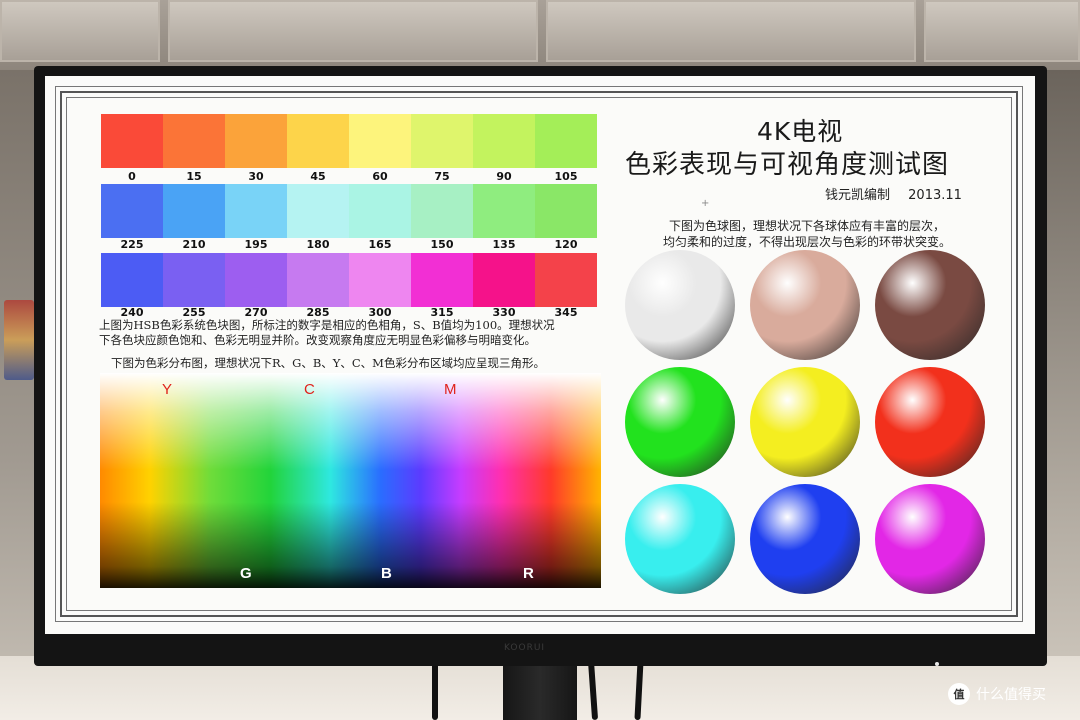 This screenshot has height=720, width=1080. Describe the element at coordinates (349, 244) in the screenshot. I see `hue-labels-2: 225 210 195 180 165 150 135 120` at that location.